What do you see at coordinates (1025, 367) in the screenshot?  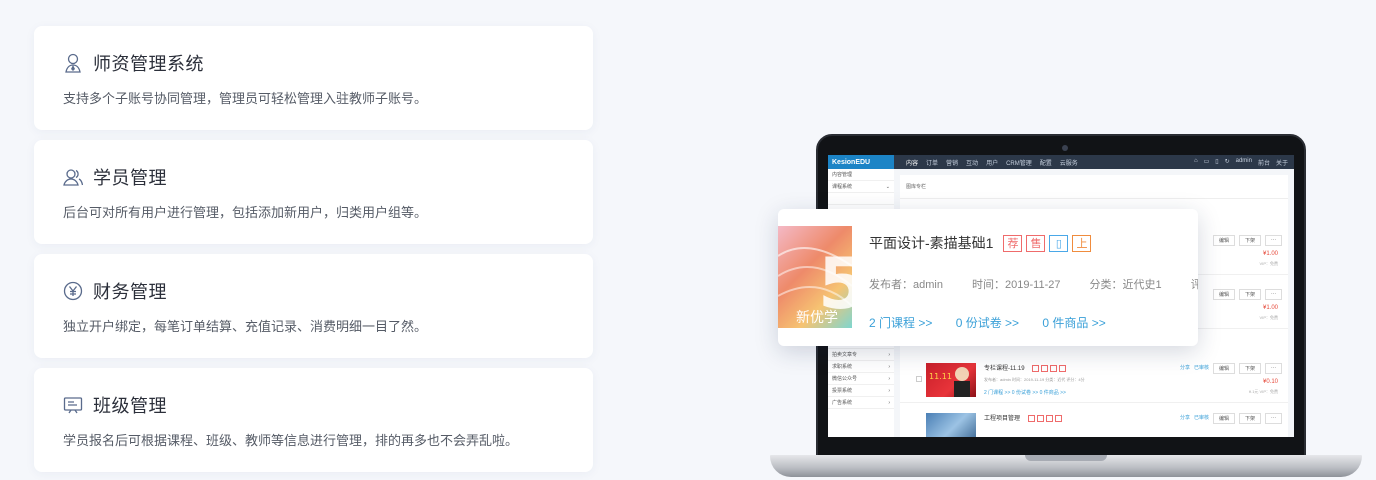 I see `row-title: 专栏课程-11.19` at bounding box center [1025, 367].